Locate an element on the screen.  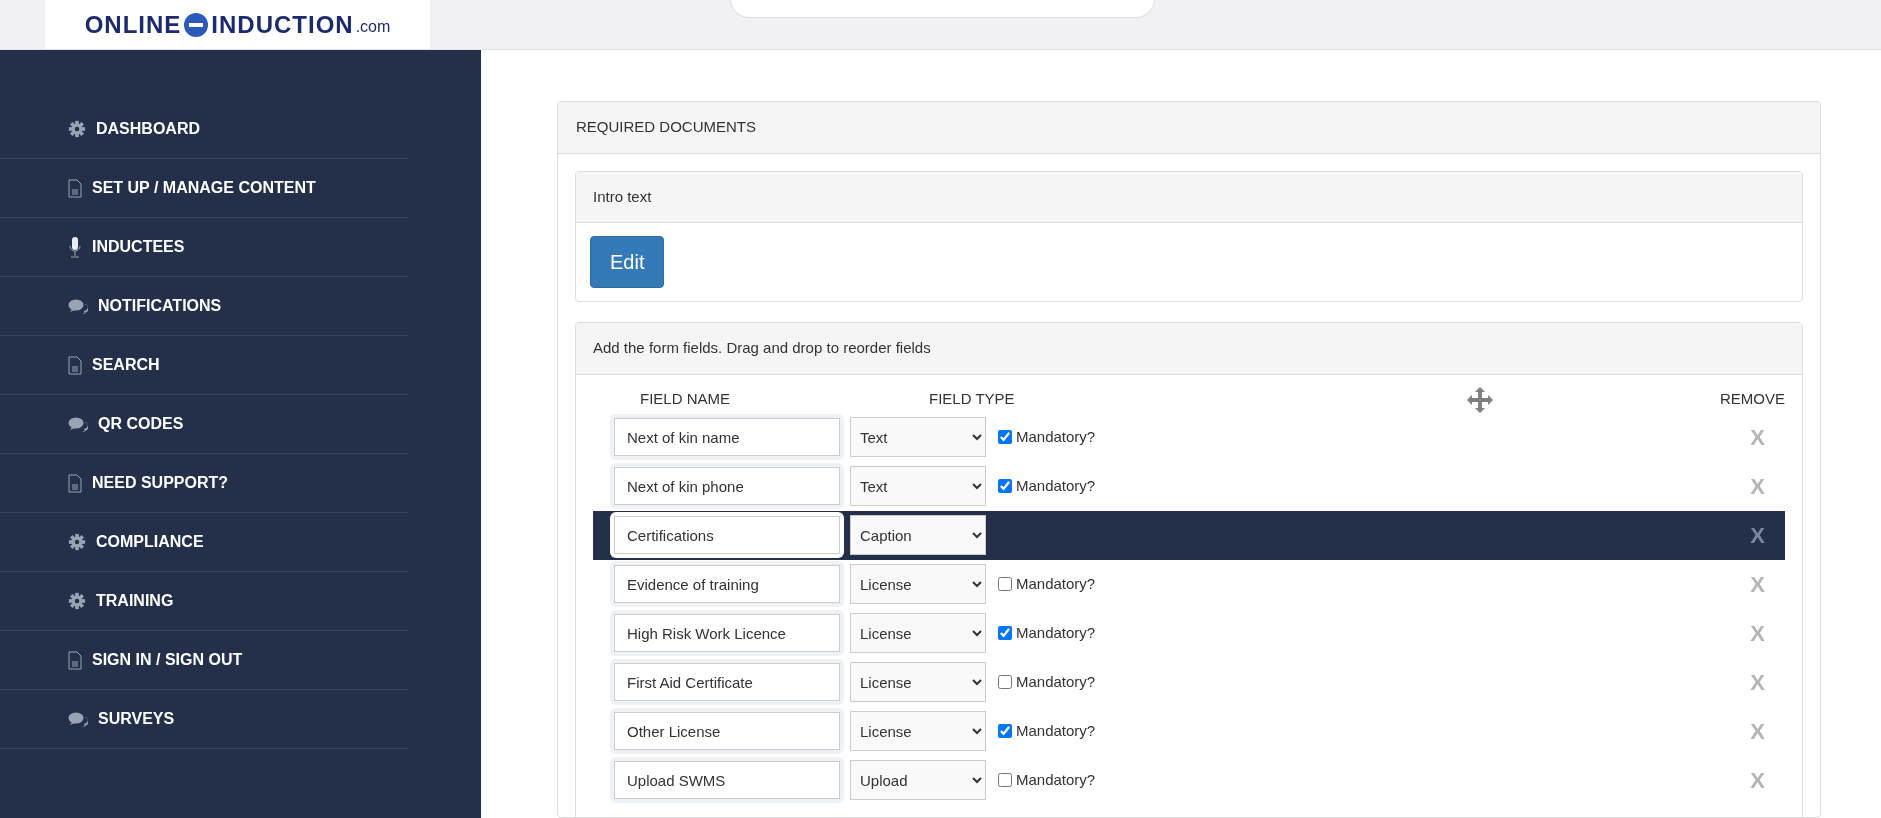
sidebar-label: TRAINING is located at coordinates (135, 601).